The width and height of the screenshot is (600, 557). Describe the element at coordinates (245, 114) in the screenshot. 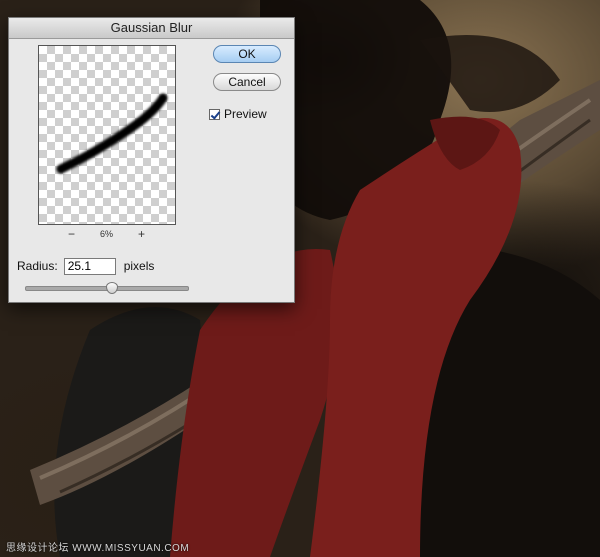

I see `preview-checkbox-text: Preview` at that location.